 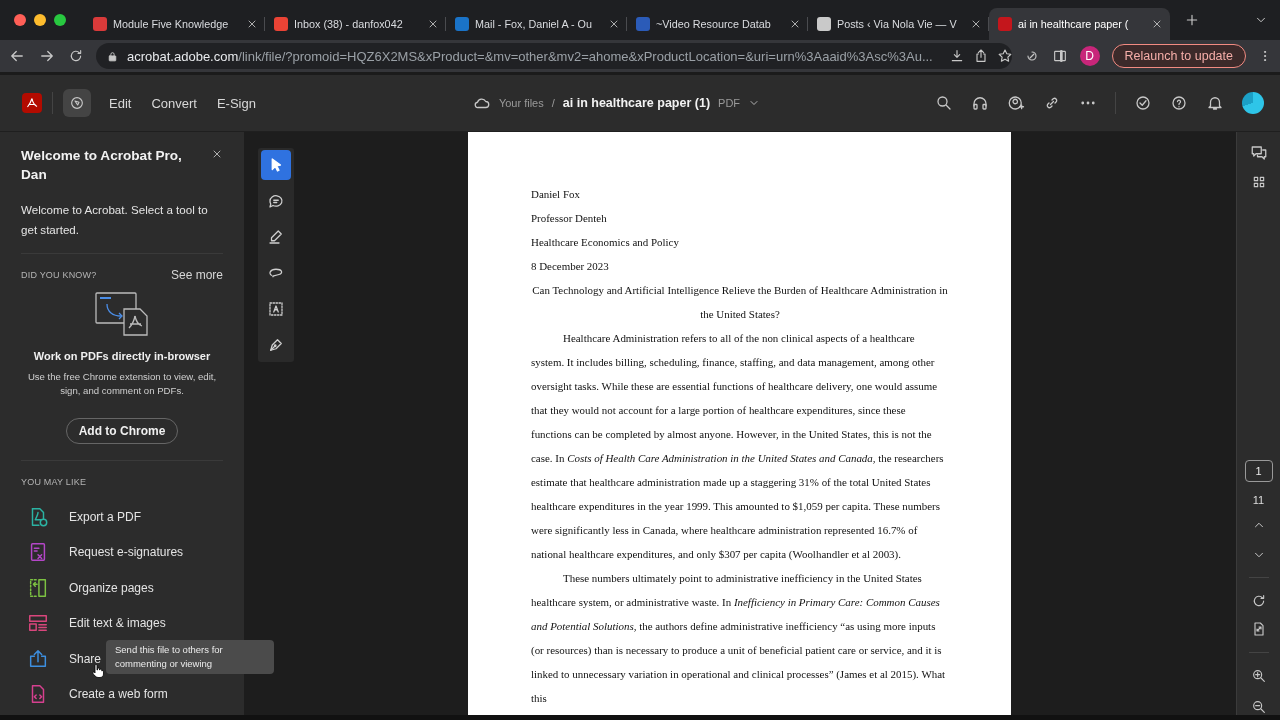 I want to click on document-title: Can Technology and Artificial Intelligence Relieve the Burden of Healthcare Administration in the United States?, so click(x=740, y=302).